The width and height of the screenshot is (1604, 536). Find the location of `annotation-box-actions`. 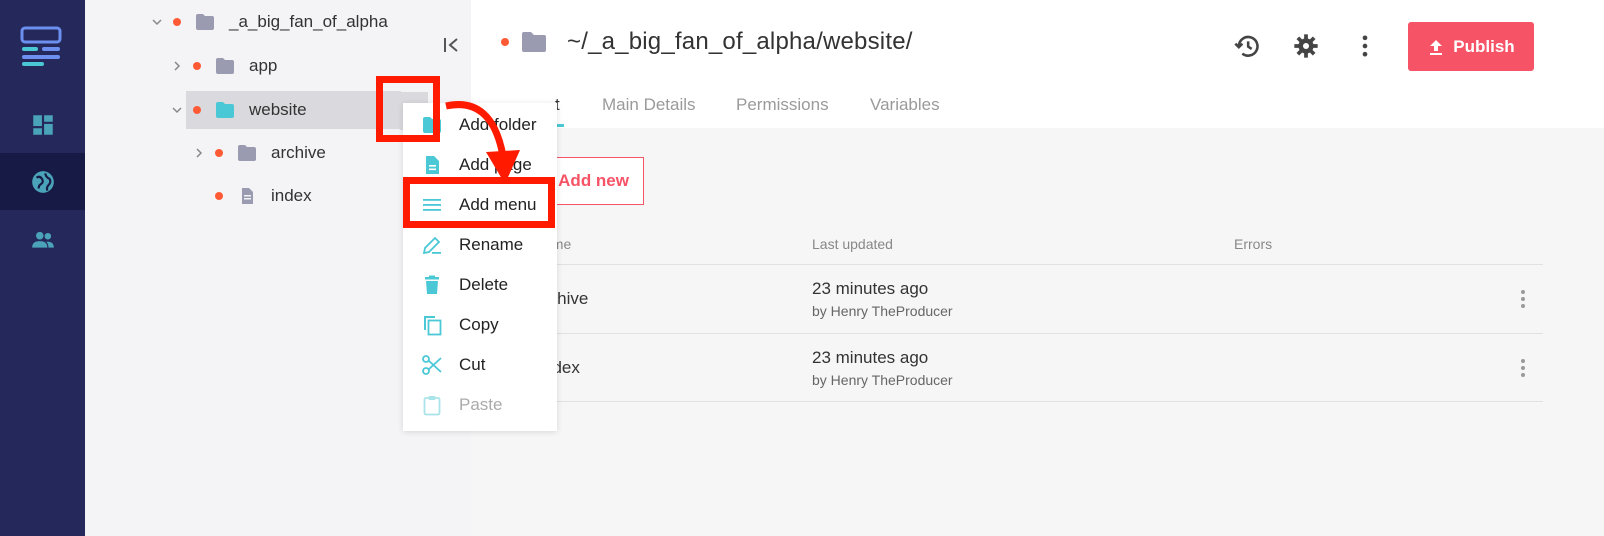

annotation-box-actions is located at coordinates (408, 109).